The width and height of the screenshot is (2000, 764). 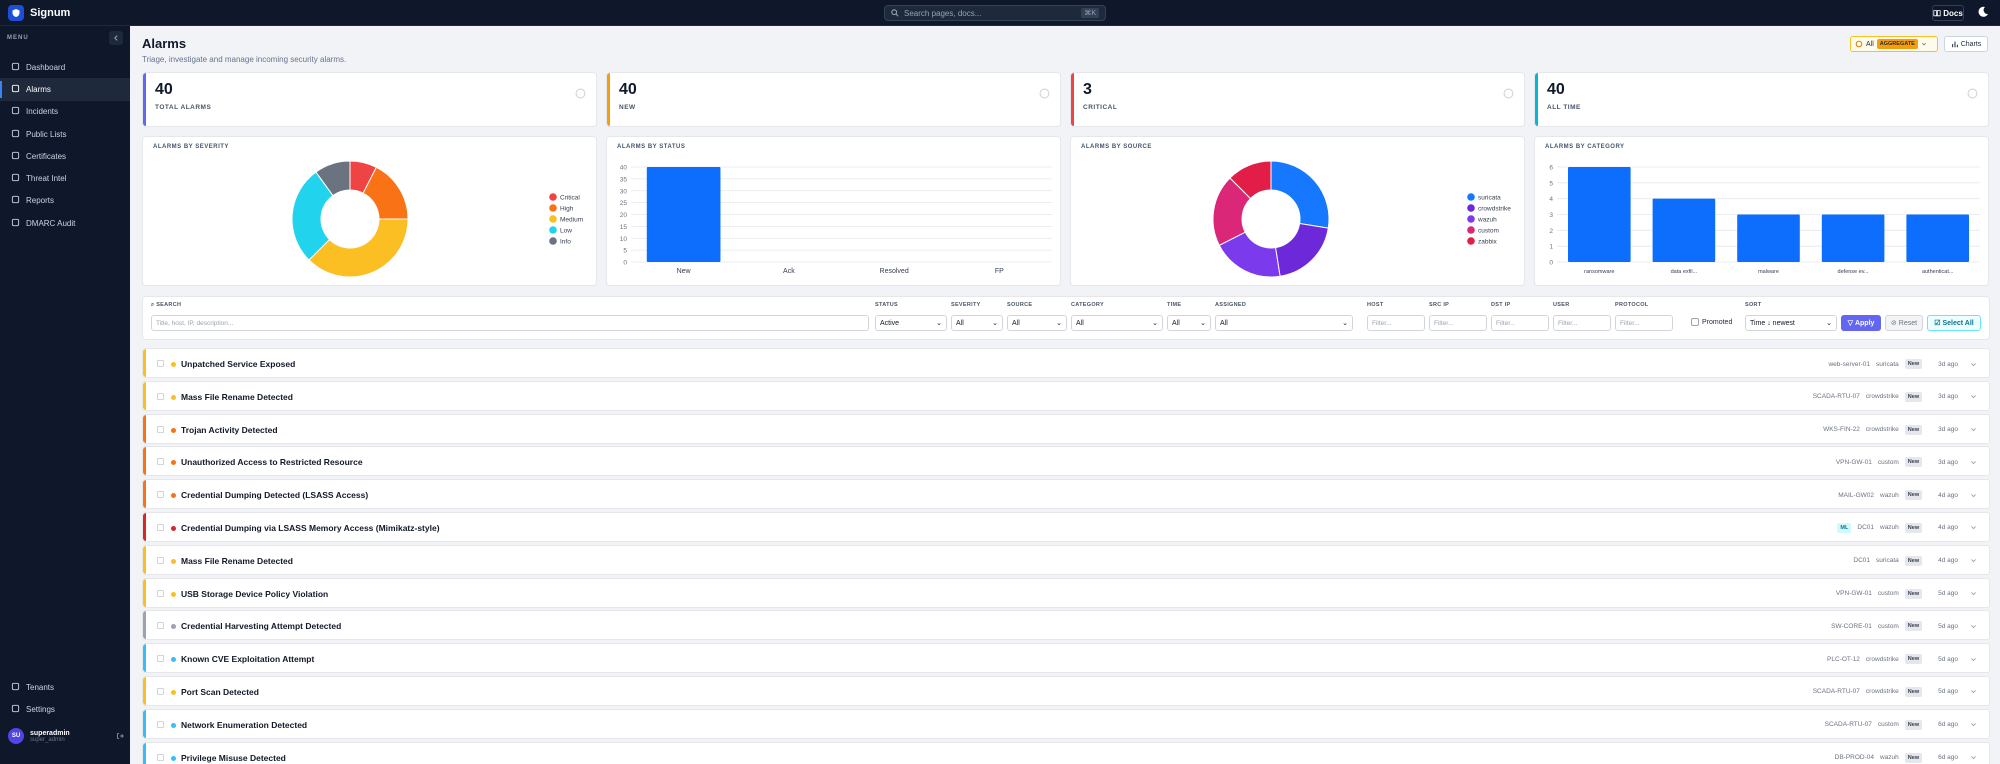 What do you see at coordinates (229, 430) in the screenshot?
I see `alarm-title: Trojan Activity Detected` at bounding box center [229, 430].